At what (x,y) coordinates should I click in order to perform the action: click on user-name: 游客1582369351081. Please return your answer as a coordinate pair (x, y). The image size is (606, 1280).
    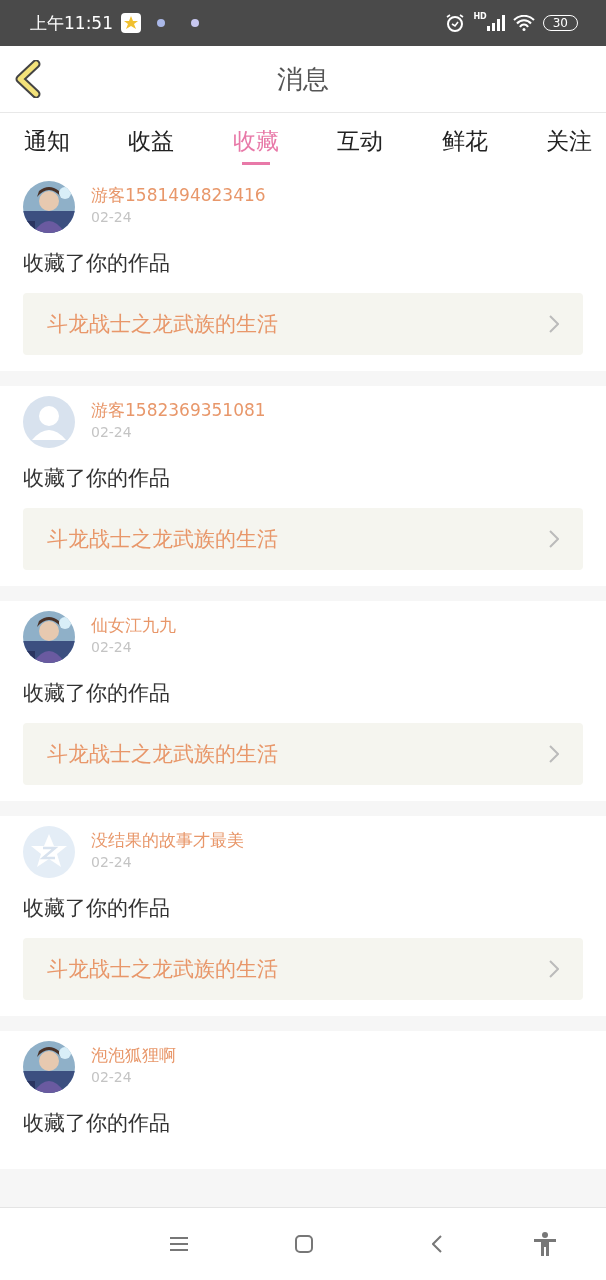
    Looking at the image, I should click on (178, 410).